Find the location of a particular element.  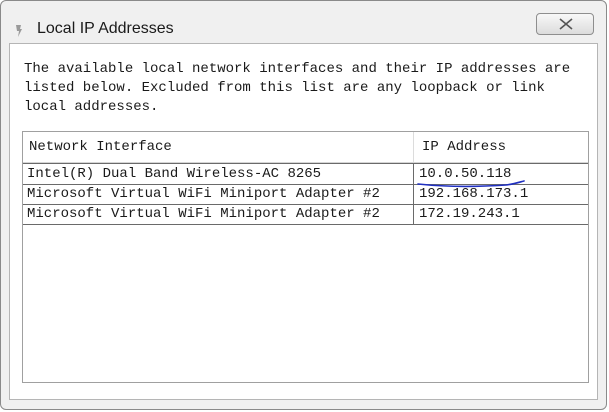

title-bar: Local IP Addresses is located at coordinates (303, 22).